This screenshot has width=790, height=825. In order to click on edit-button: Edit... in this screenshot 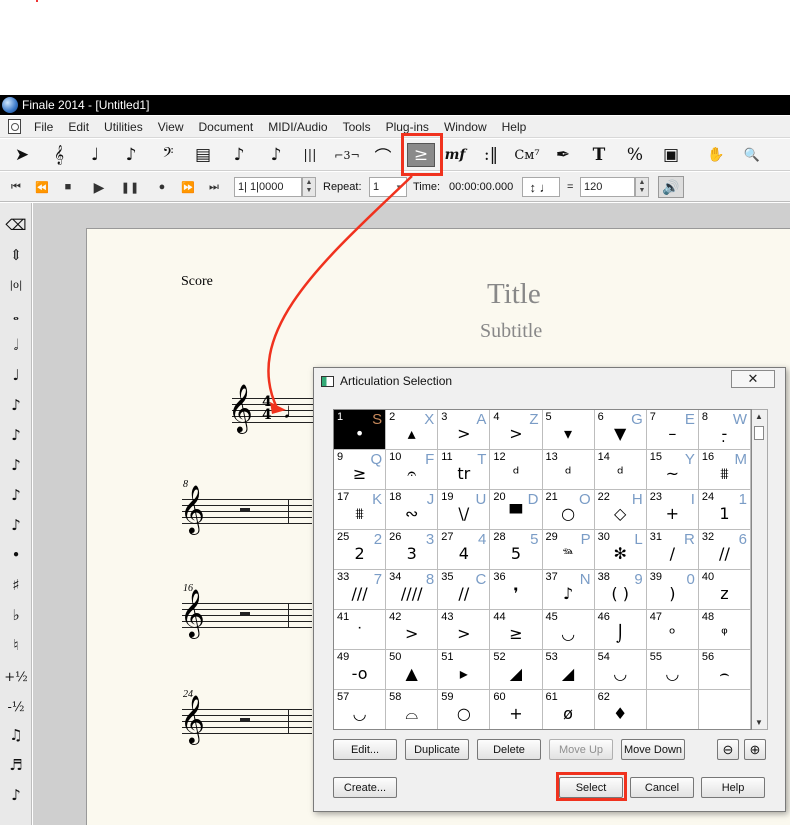, I will do `click(365, 749)`.